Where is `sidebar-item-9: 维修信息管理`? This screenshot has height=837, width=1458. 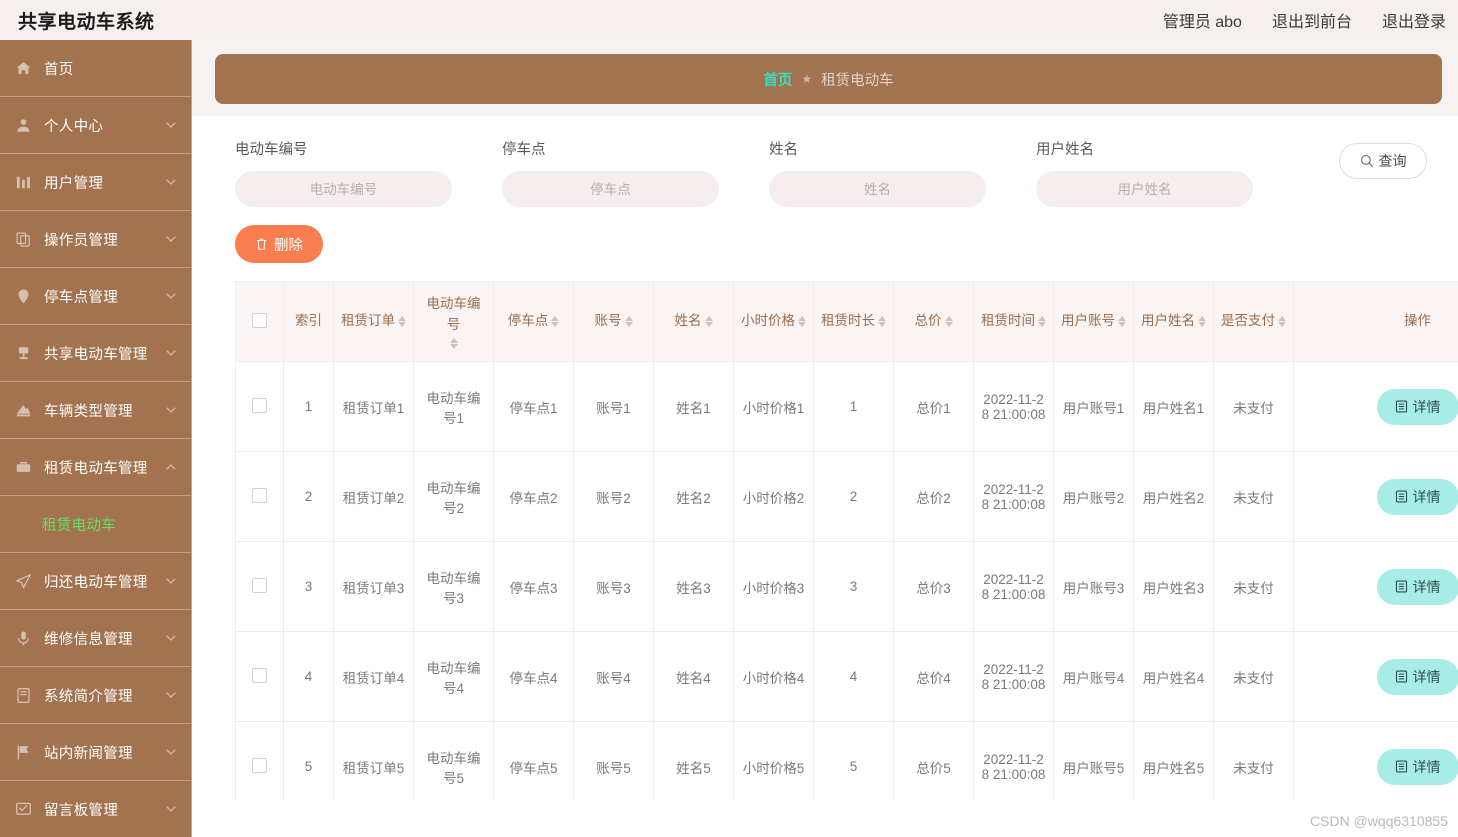
sidebar-item-9: 维修信息管理 is located at coordinates (95, 638).